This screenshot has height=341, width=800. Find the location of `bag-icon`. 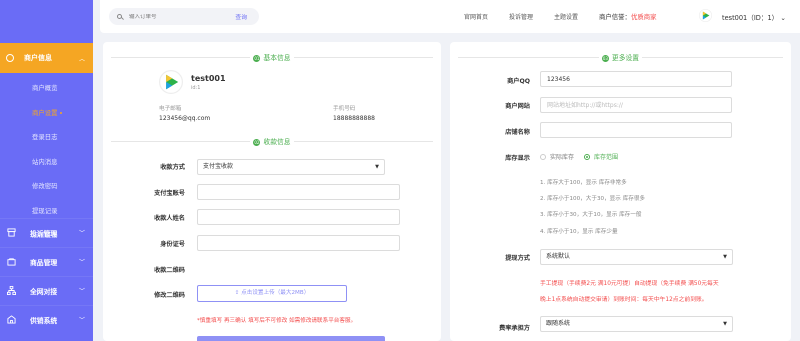

bag-icon is located at coordinates (11, 261).